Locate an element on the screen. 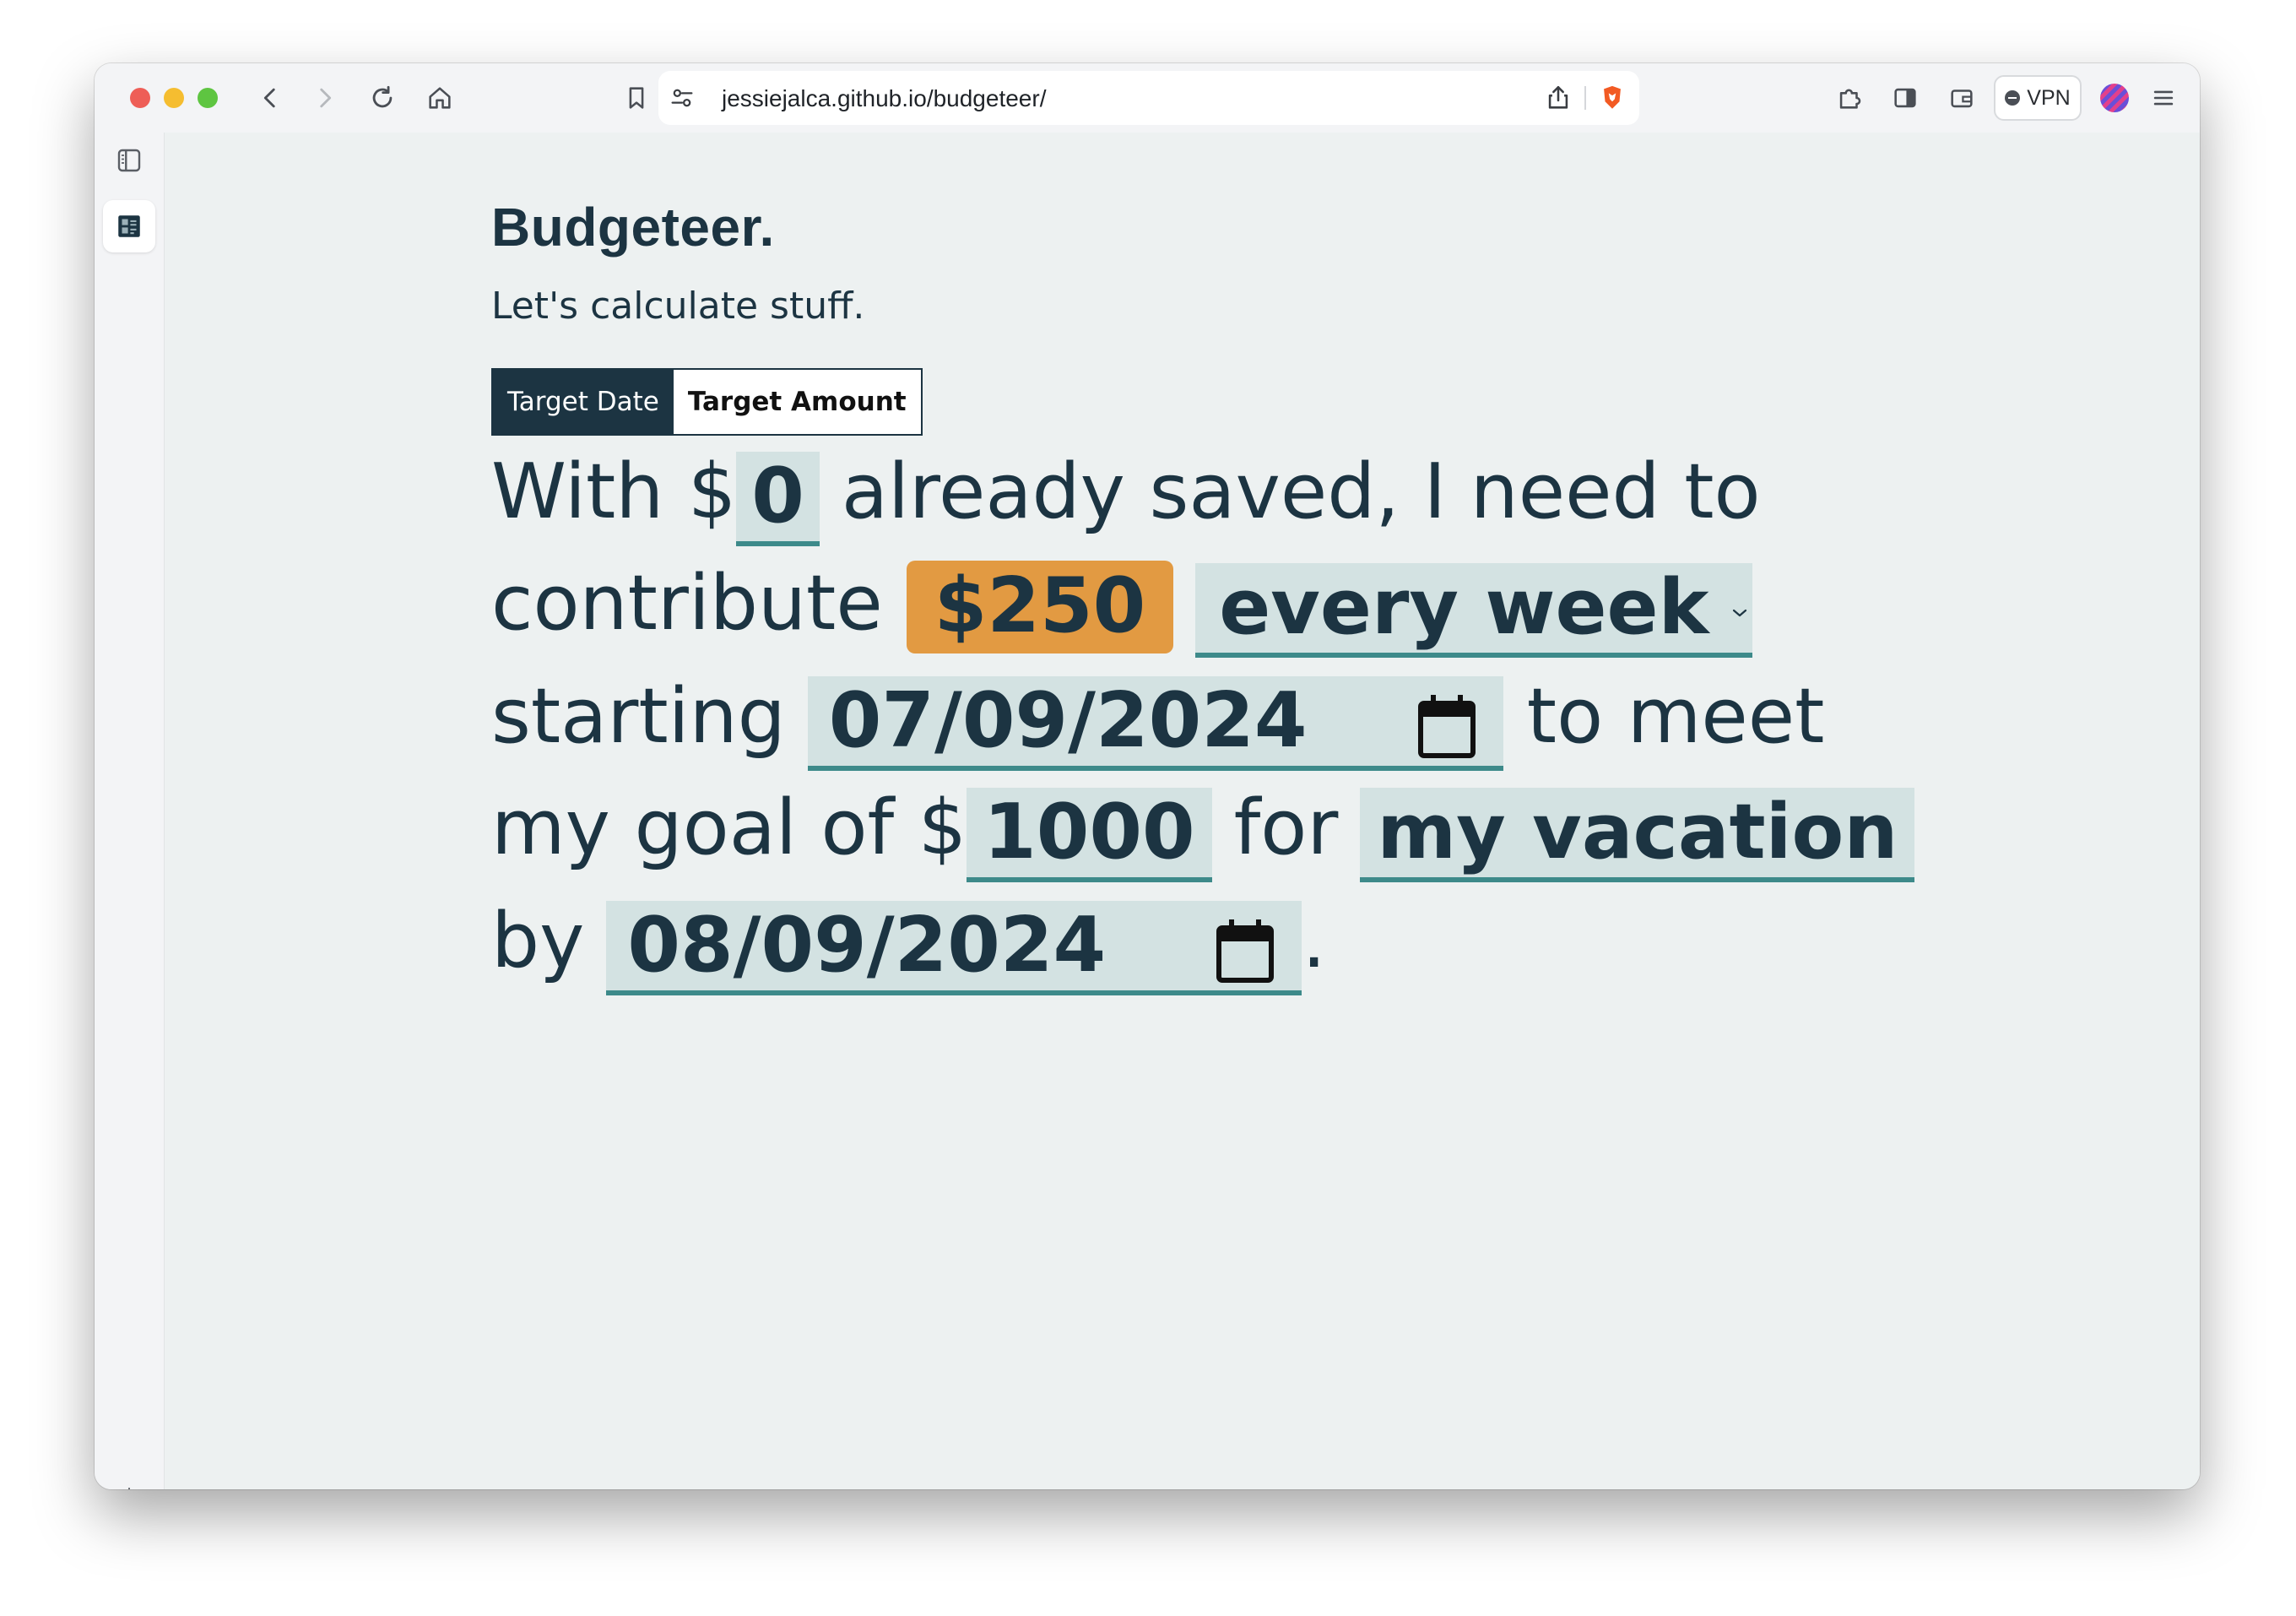 This screenshot has width=2296, height=1616. sentence-line-2: contribute $250 every week is located at coordinates (1122, 607).